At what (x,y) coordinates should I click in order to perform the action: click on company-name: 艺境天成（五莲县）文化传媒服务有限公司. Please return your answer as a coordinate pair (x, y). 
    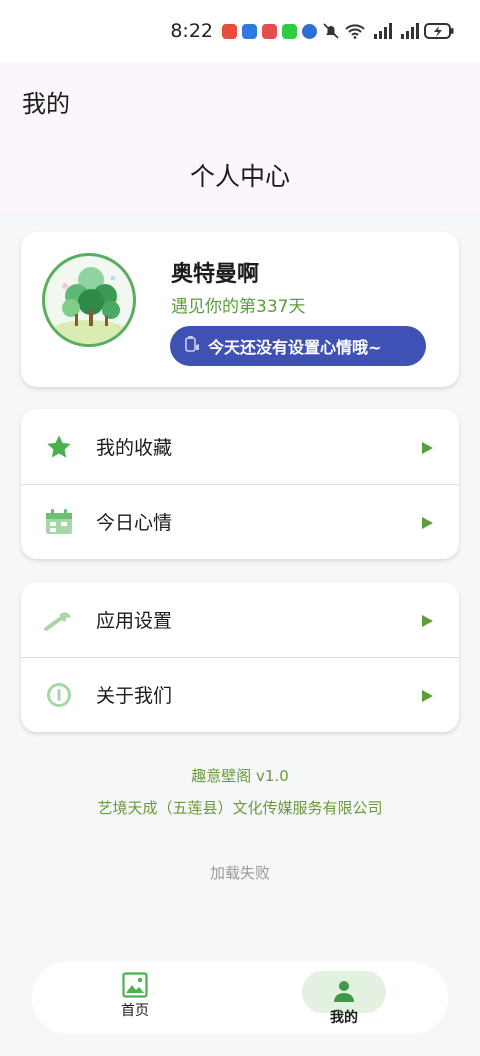
    Looking at the image, I should click on (240, 808).